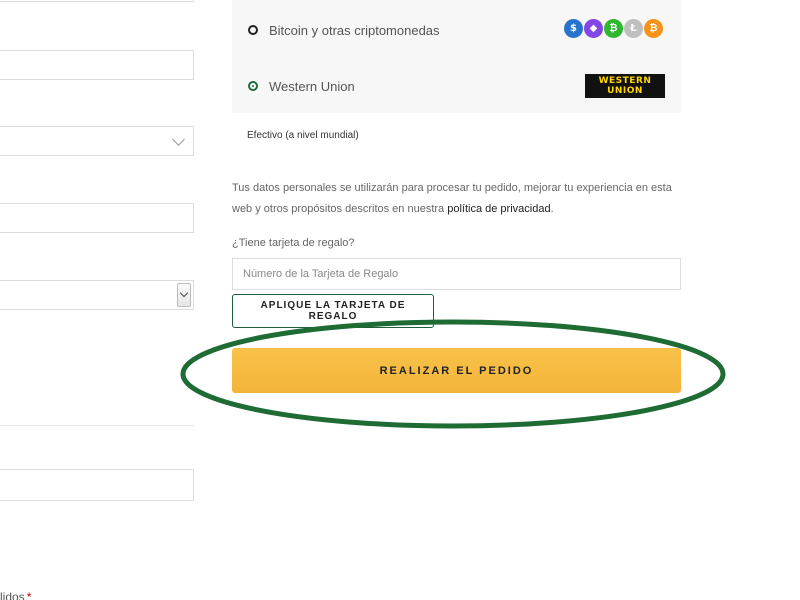  I want to click on usdc-icon: $, so click(573, 28).